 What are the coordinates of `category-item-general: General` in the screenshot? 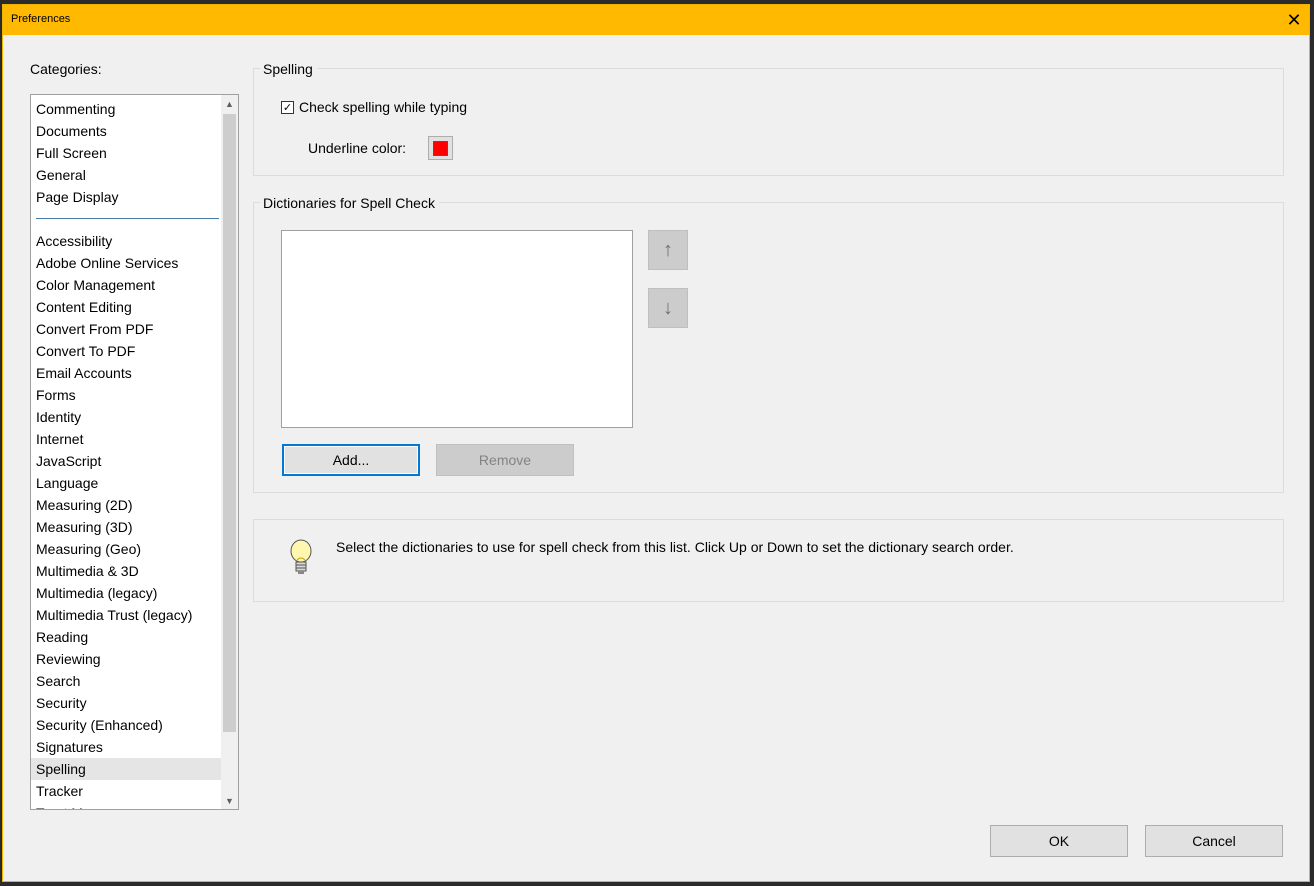 It's located at (126, 175).